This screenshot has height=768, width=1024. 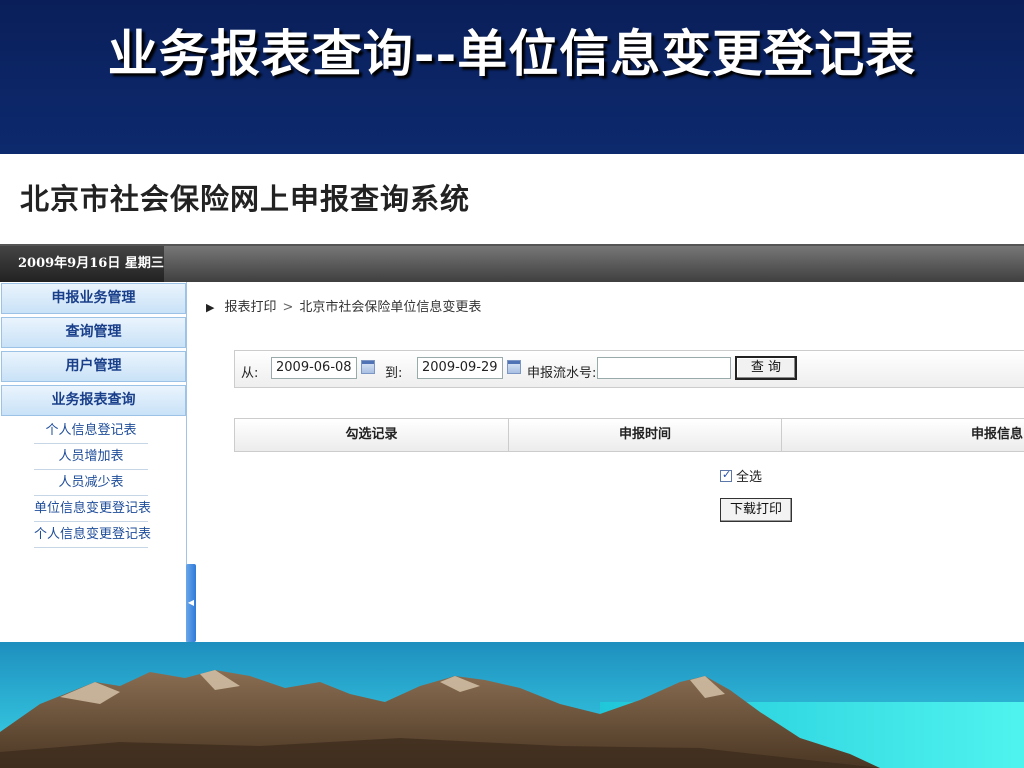 I want to click on app-title: 北京市社会保险网上申报查询系统, so click(x=245, y=199).